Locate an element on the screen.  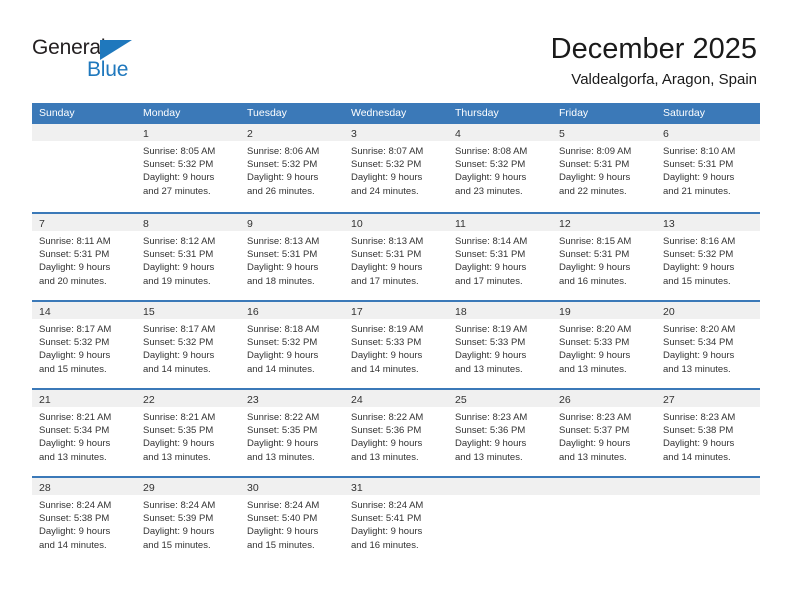
day-number: 30 is located at coordinates (253, 488).